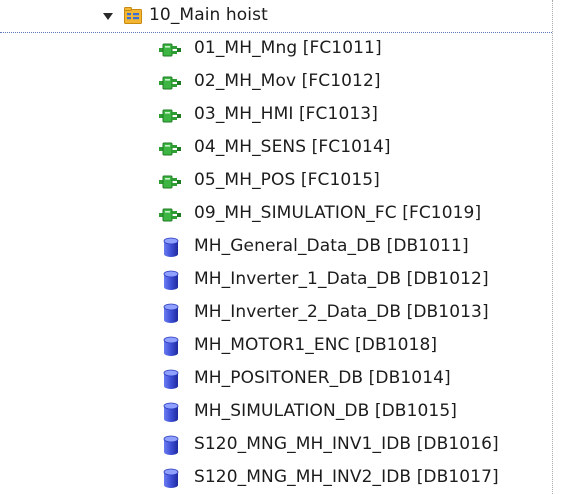  I want to click on tree-item-row: MH_MOTOR1_ENC [DB1018], so click(276, 346).